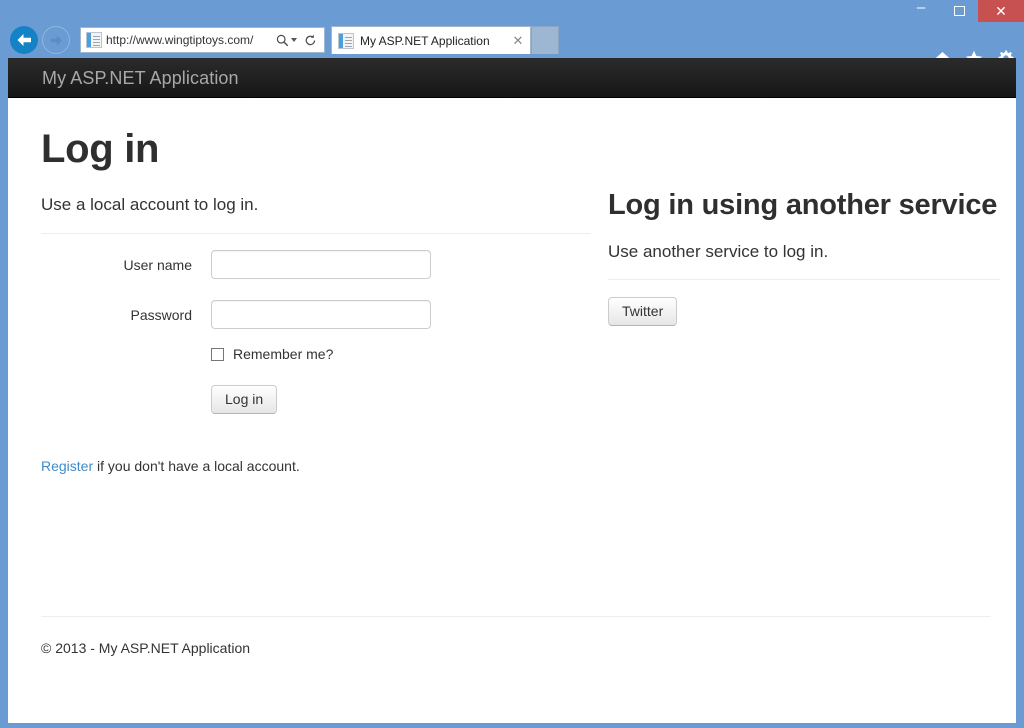 The image size is (1024, 728). Describe the element at coordinates (180, 40) in the screenshot. I see `address-url-text: http://www.wingtiptoys.com/` at that location.